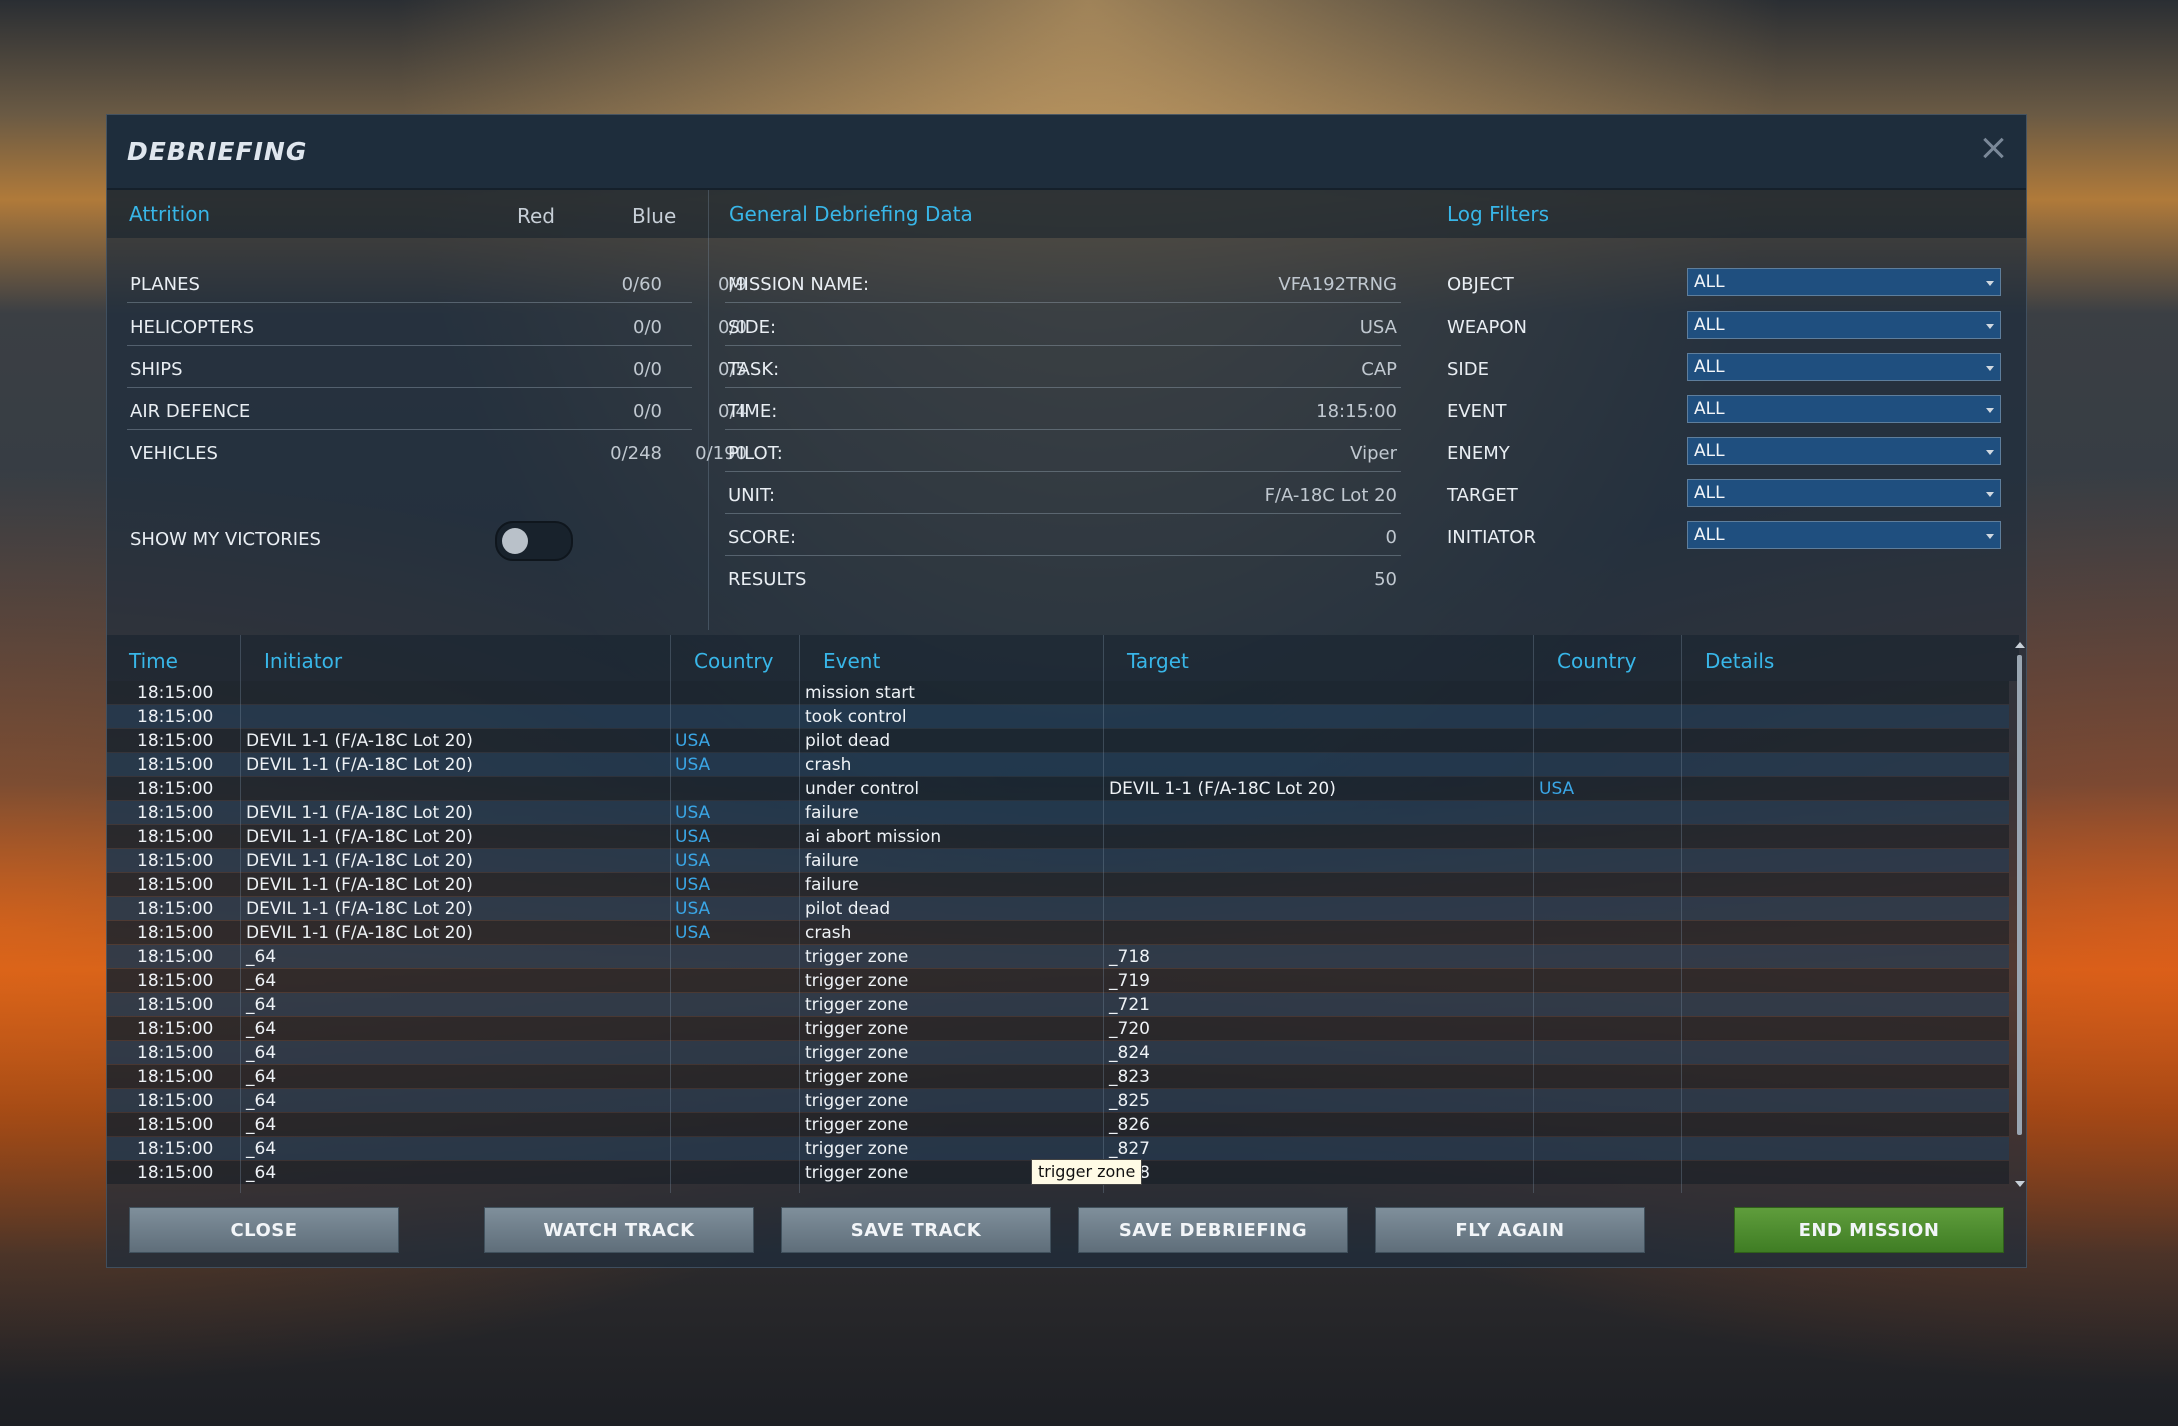 The height and width of the screenshot is (1426, 2178). Describe the element at coordinates (1468, 369) in the screenshot. I see `filter-label: SIDE` at that location.